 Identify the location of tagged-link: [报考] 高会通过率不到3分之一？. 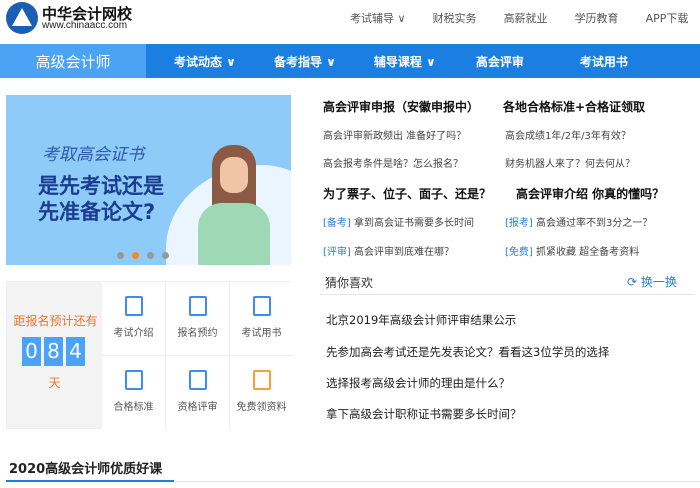
(578, 221).